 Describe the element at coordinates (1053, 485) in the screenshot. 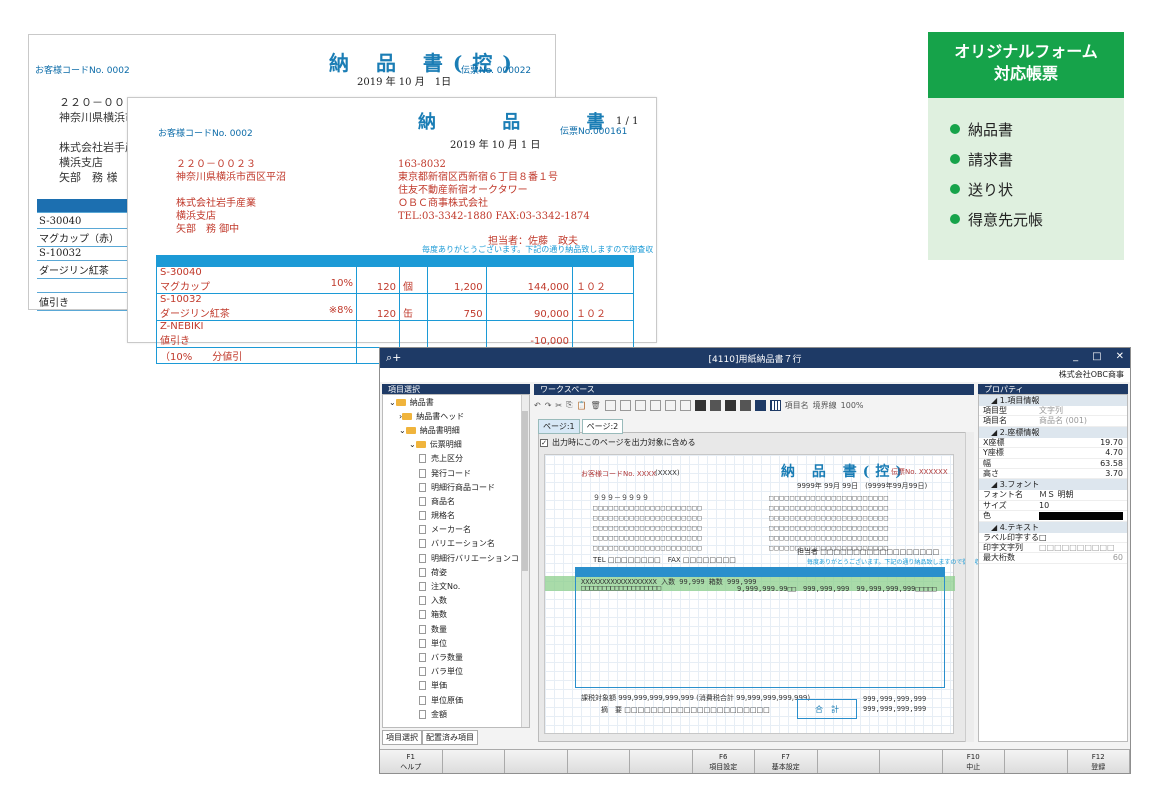

I see `property-section: ◢ 3.フォント` at that location.